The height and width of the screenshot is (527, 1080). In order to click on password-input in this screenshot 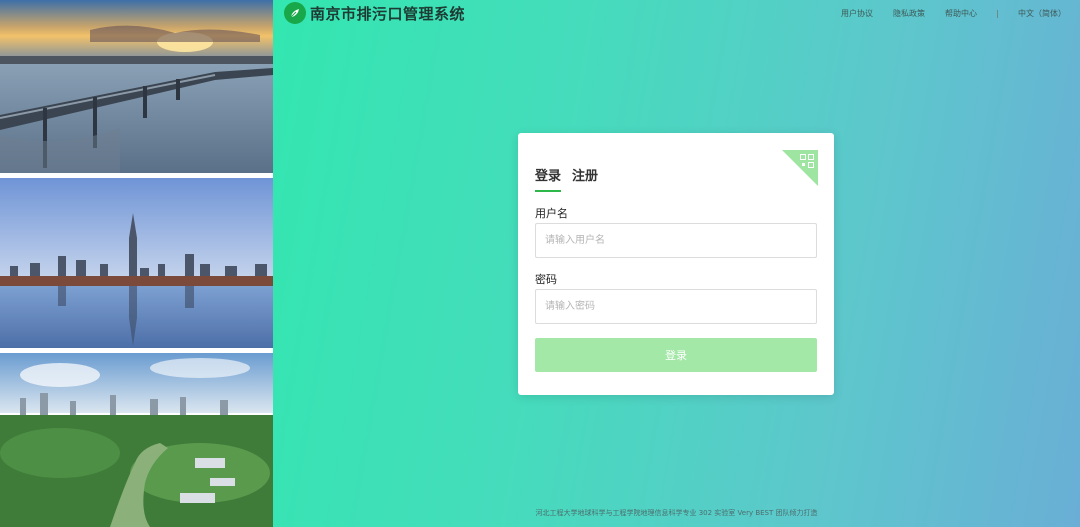, I will do `click(676, 306)`.